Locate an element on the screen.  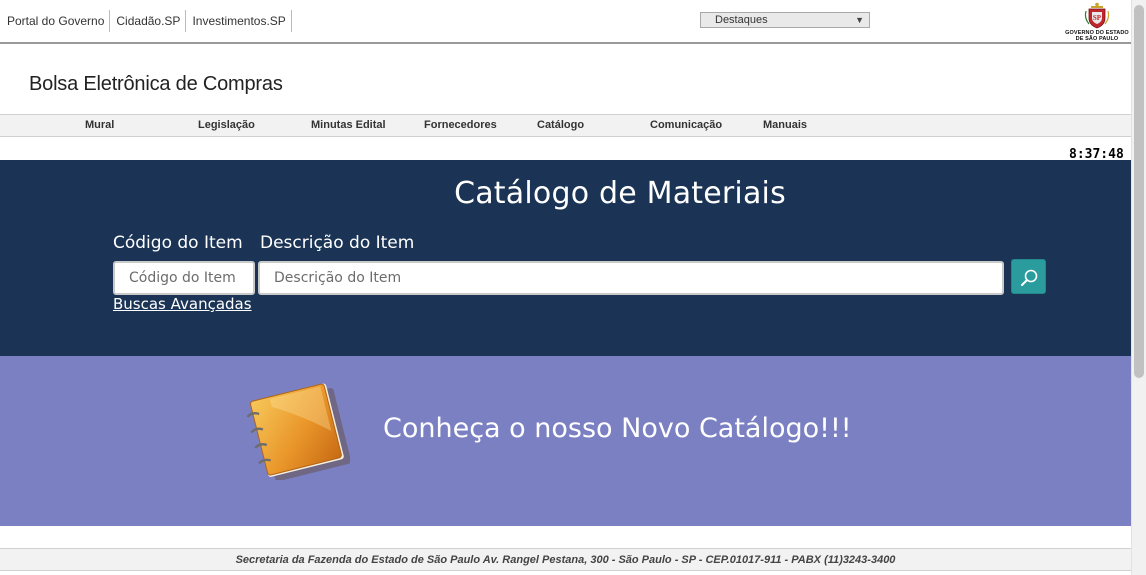
menu-item-manuais: Manuais is located at coordinates (785, 125).